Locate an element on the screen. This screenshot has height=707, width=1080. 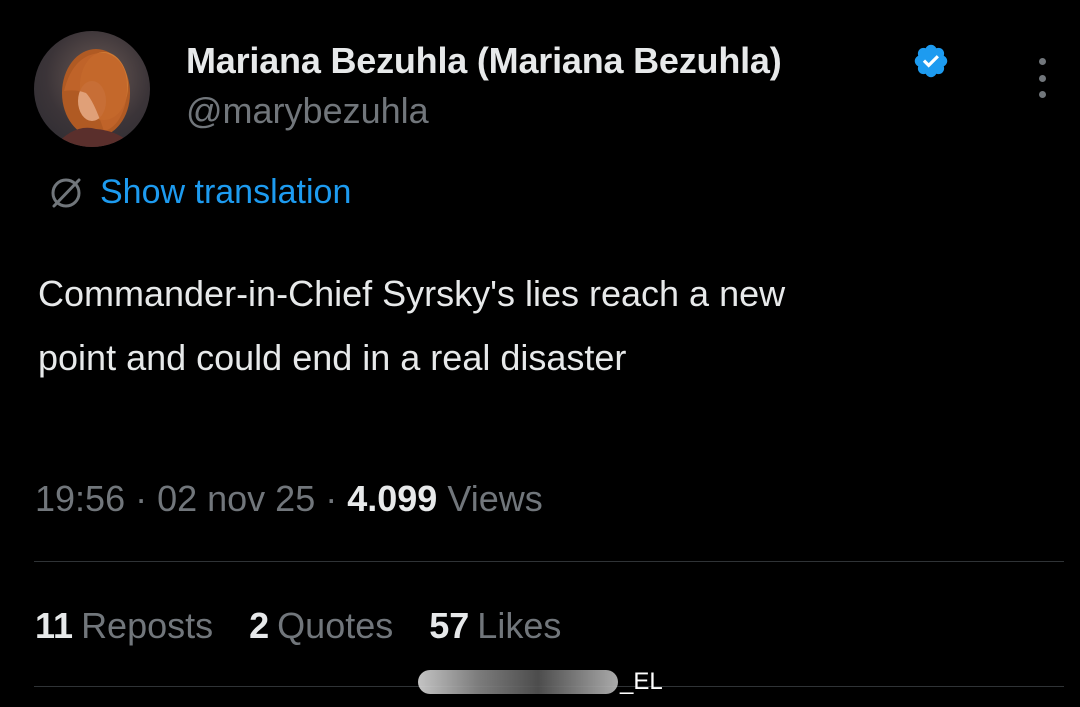
watermark: _EL is located at coordinates (540, 682).